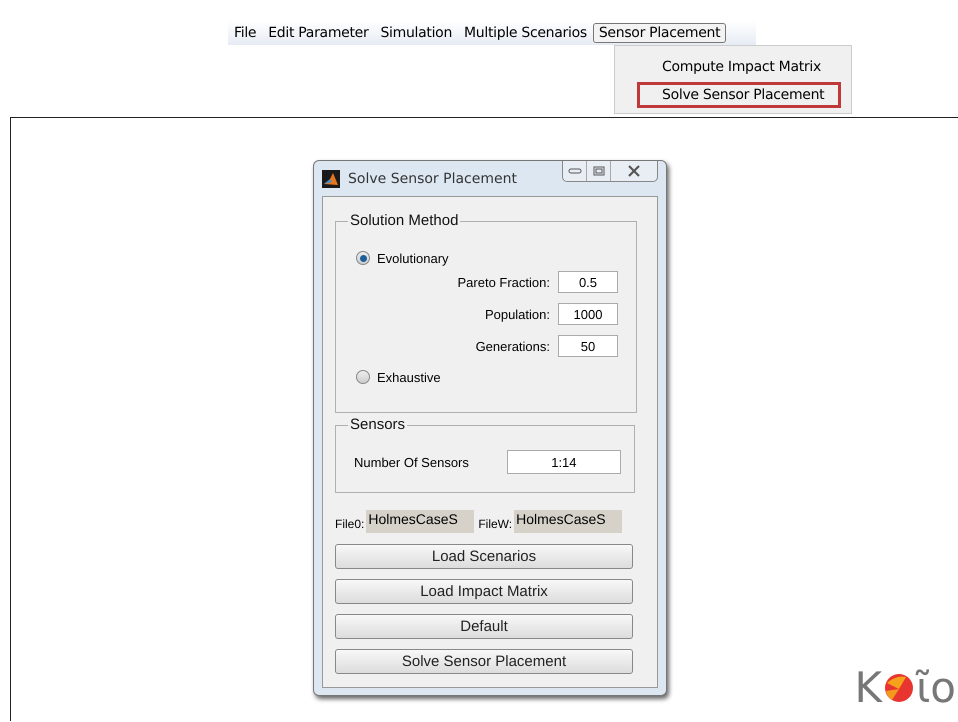  I want to click on menu-item: Simulation, so click(416, 32).